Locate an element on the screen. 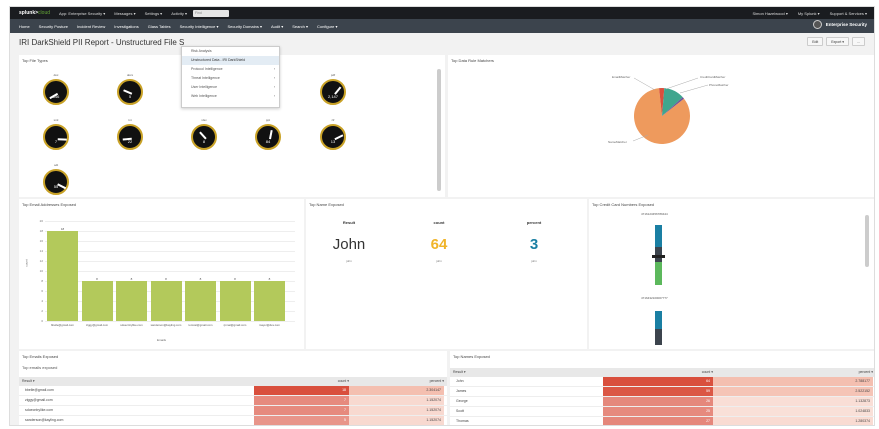  nav-item-audit: Audit ▾ is located at coordinates (277, 26).